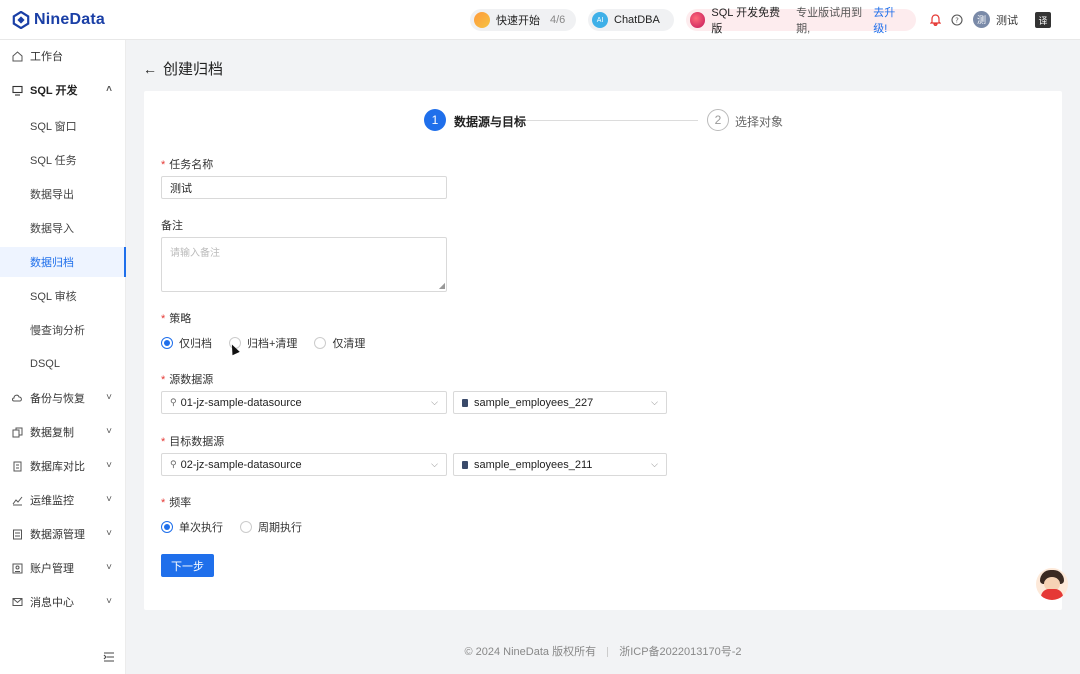  What do you see at coordinates (187, 380) in the screenshot?
I see `source-label: * 源数据源` at bounding box center [187, 380].